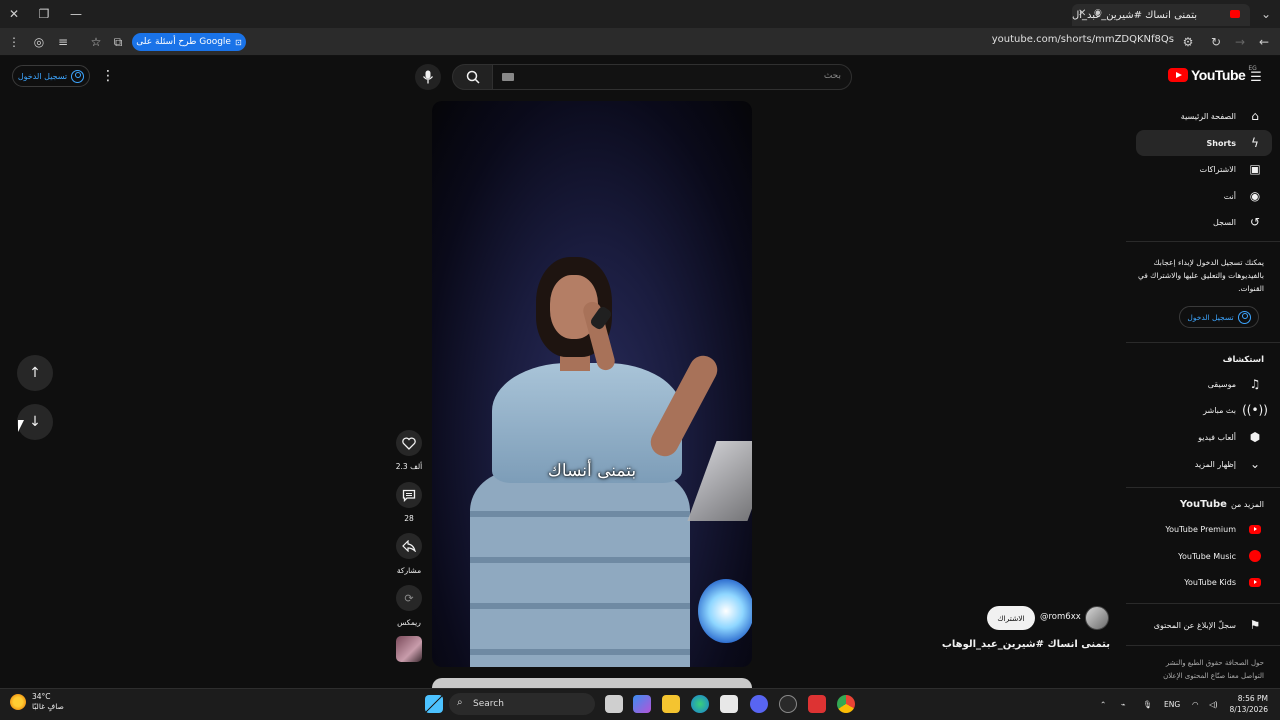 The width and height of the screenshot is (1280, 720). Describe the element at coordinates (1247, 504) in the screenshot. I see `more-heading-prefix: المزيد من` at that location.